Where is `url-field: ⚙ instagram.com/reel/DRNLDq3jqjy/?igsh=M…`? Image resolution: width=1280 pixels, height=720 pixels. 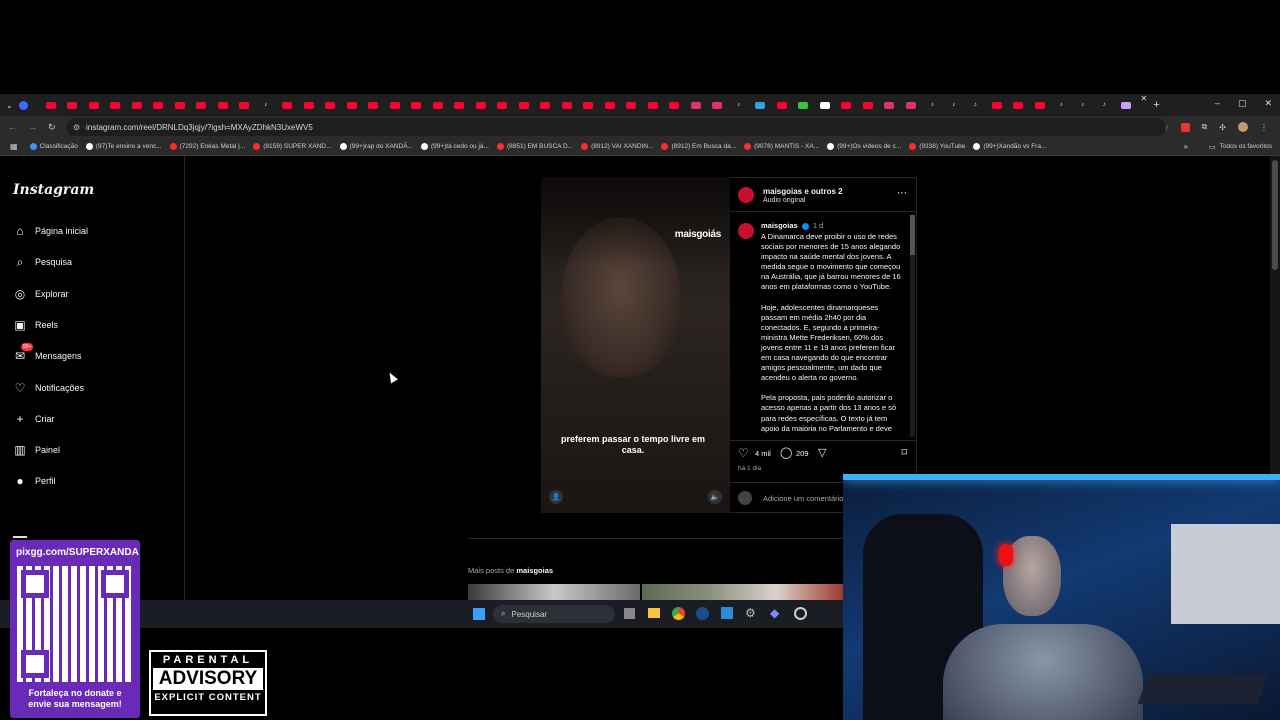 url-field: ⚙ instagram.com/reel/DRNLDq3jqjy/?igsh=M… is located at coordinates (616, 127).